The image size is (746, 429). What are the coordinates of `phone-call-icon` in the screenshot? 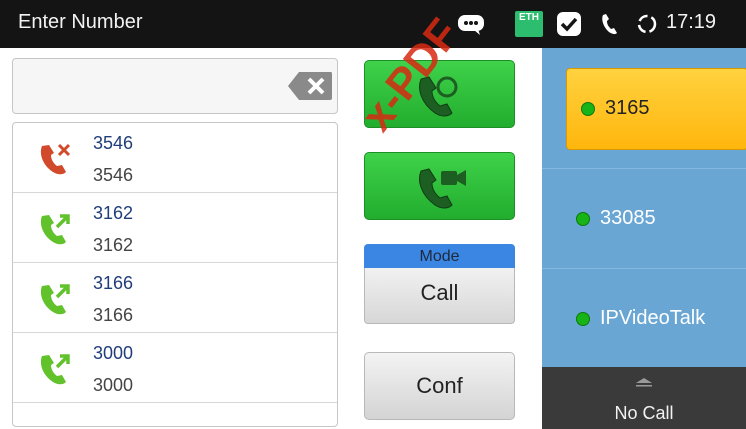 It's located at (438, 96).